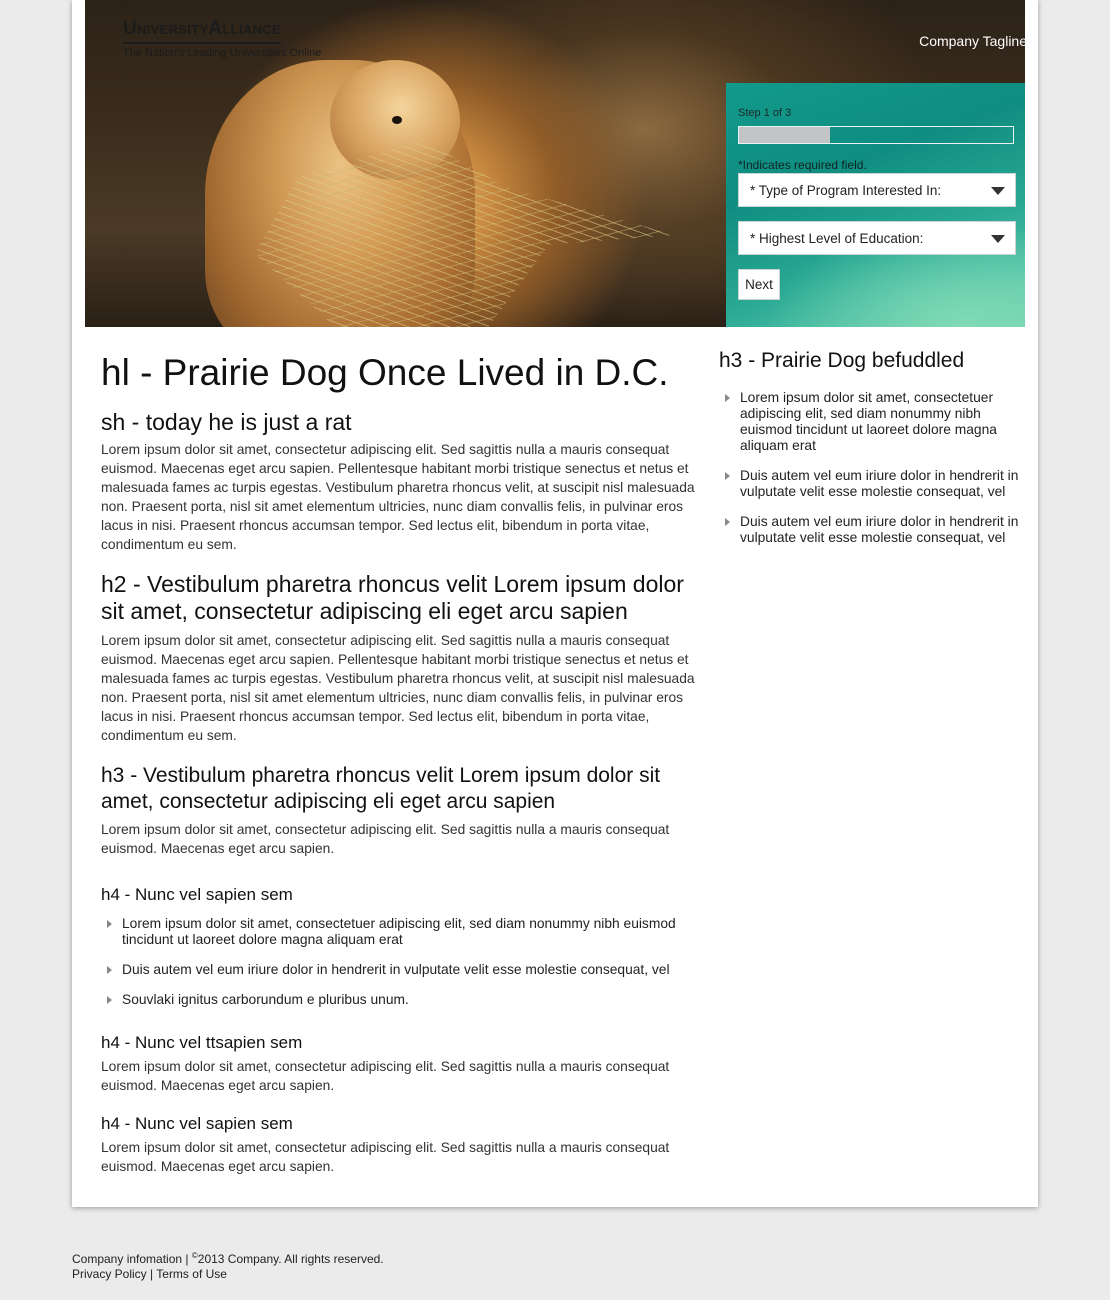 The height and width of the screenshot is (1300, 1110). What do you see at coordinates (149, 1274) in the screenshot?
I see `footer-links: Privacy Policy | Terms of Use` at bounding box center [149, 1274].